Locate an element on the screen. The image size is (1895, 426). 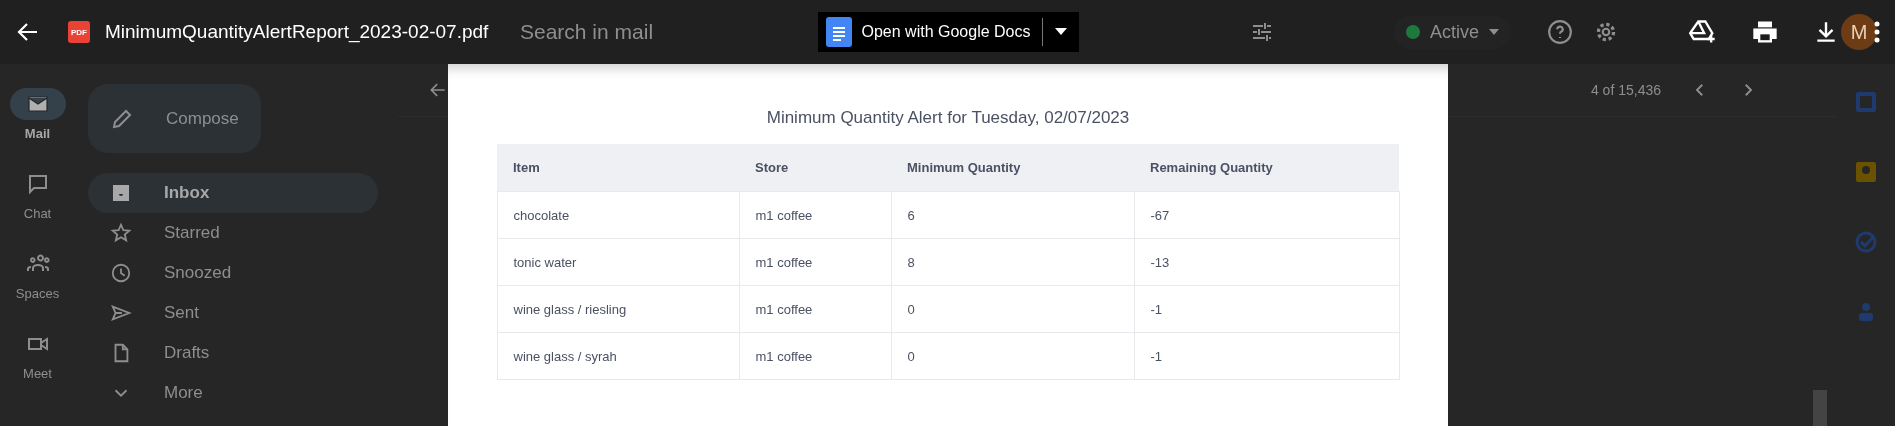
column-header: Item is located at coordinates (618, 168).